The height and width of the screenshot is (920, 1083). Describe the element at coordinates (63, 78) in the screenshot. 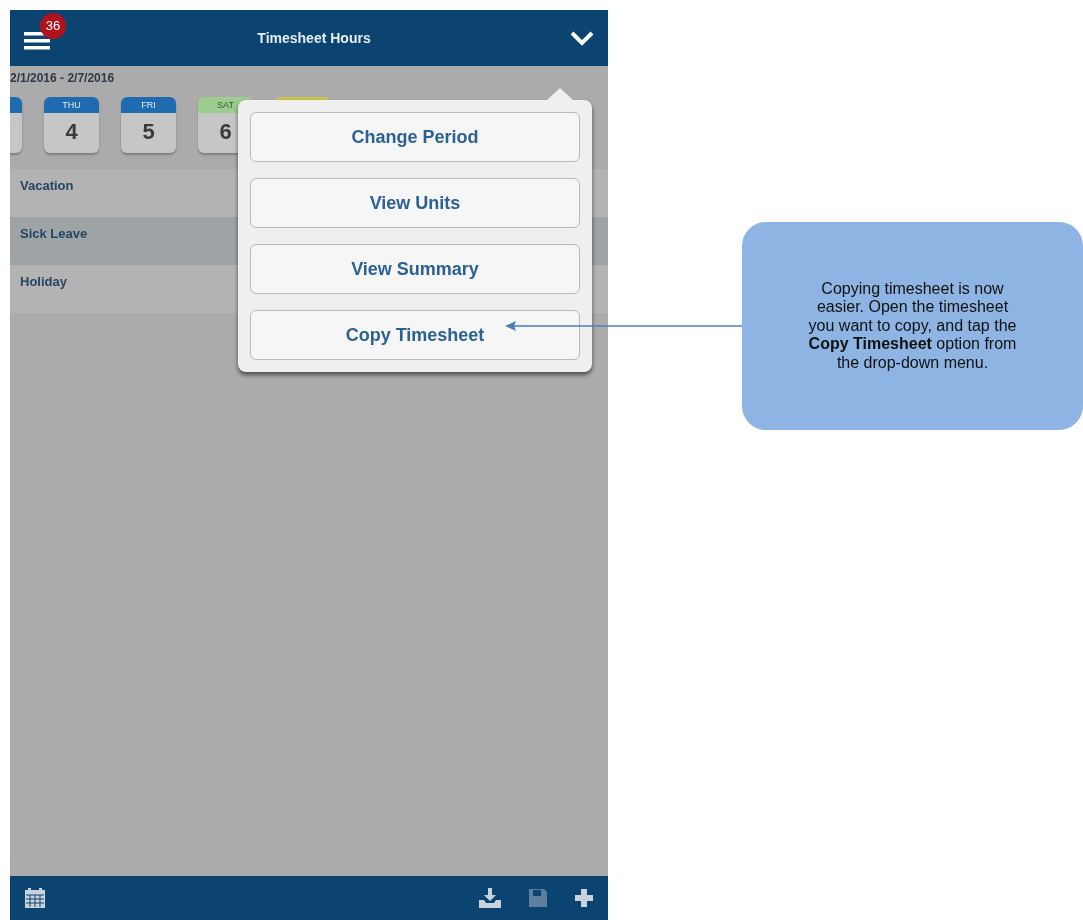

I see `date-range: 2/1/2016 - 2/7/2016` at that location.